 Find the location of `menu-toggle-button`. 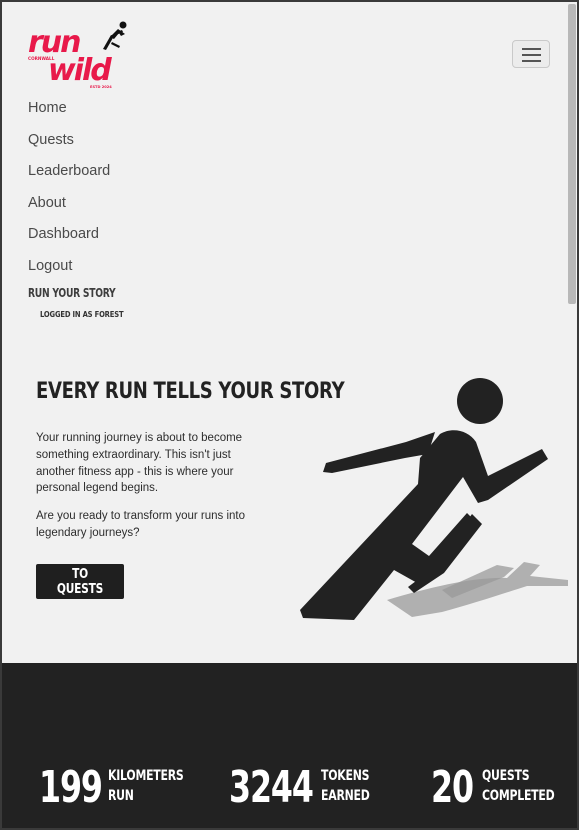

menu-toggle-button is located at coordinates (531, 54).